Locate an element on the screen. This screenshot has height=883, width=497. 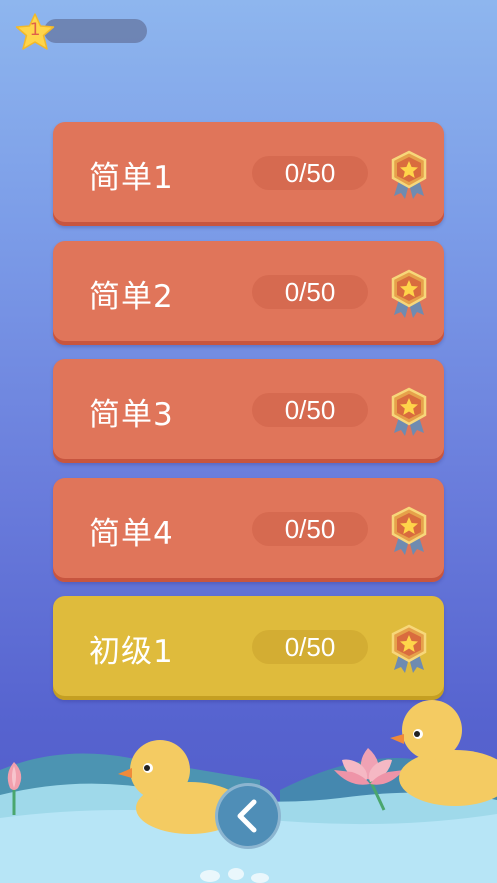
star-level-badge: 1 is located at coordinates (84, 32).